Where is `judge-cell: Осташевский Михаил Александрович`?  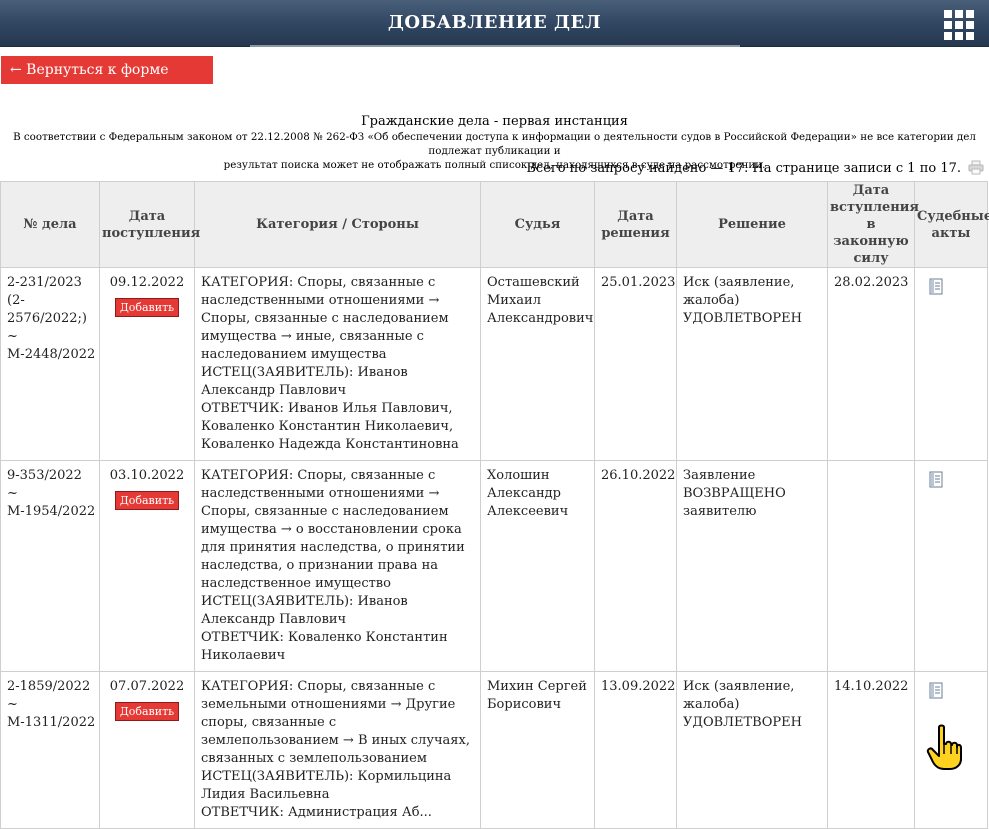
judge-cell: Осташевский Михаил Александрович is located at coordinates (537, 364).